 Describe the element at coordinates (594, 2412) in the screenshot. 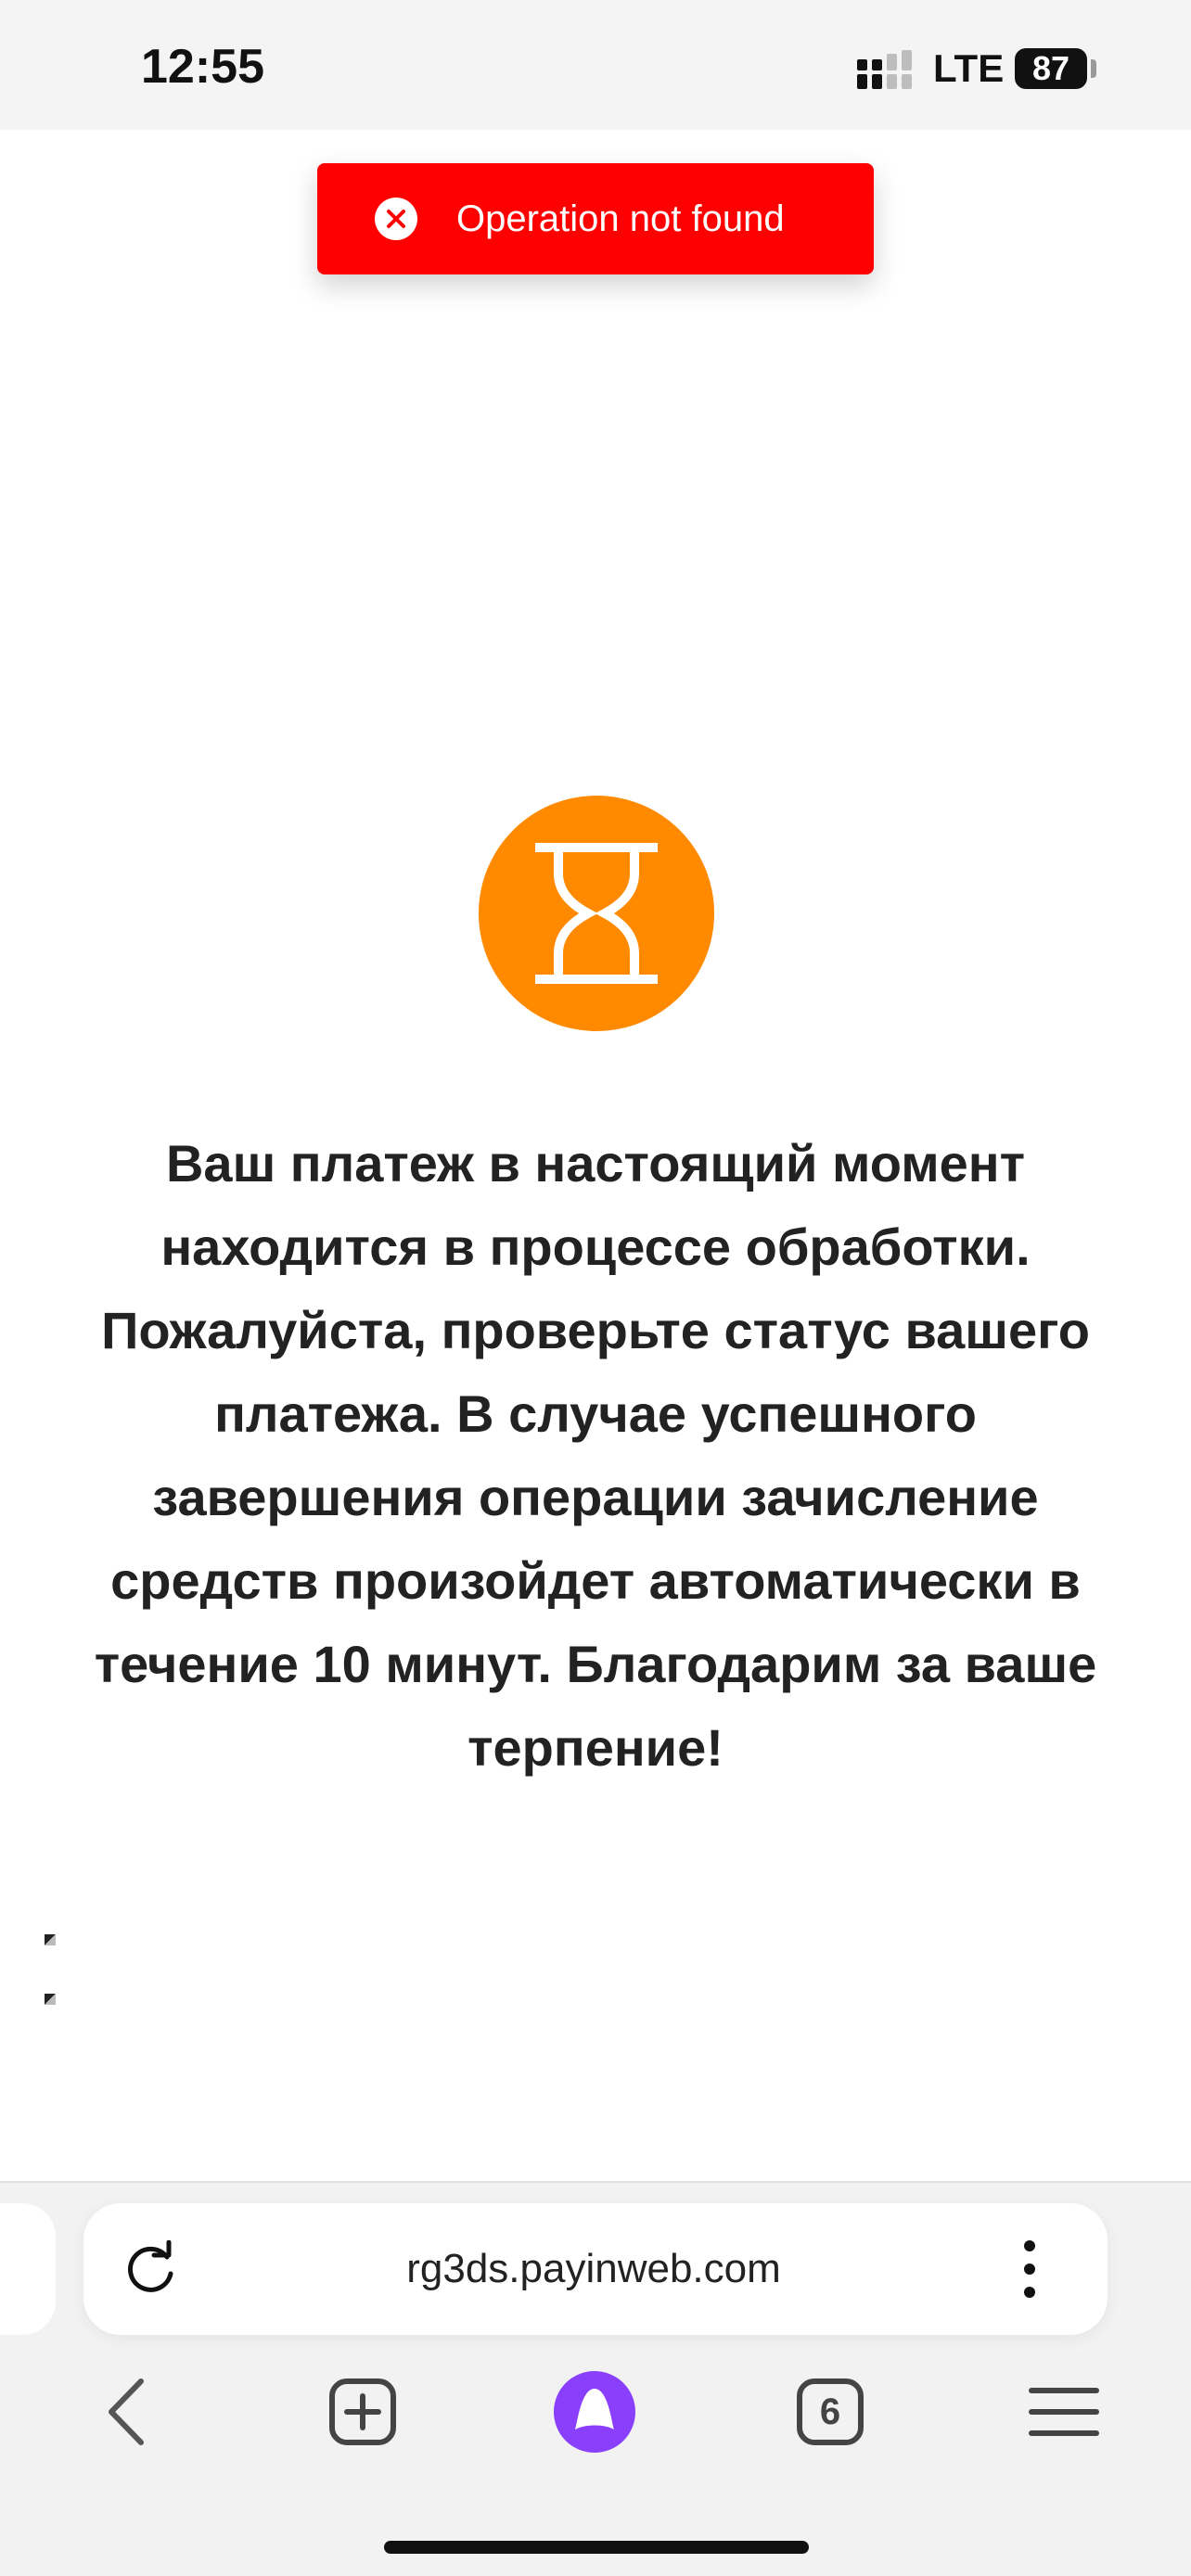

I see `alice-assistant-icon` at that location.